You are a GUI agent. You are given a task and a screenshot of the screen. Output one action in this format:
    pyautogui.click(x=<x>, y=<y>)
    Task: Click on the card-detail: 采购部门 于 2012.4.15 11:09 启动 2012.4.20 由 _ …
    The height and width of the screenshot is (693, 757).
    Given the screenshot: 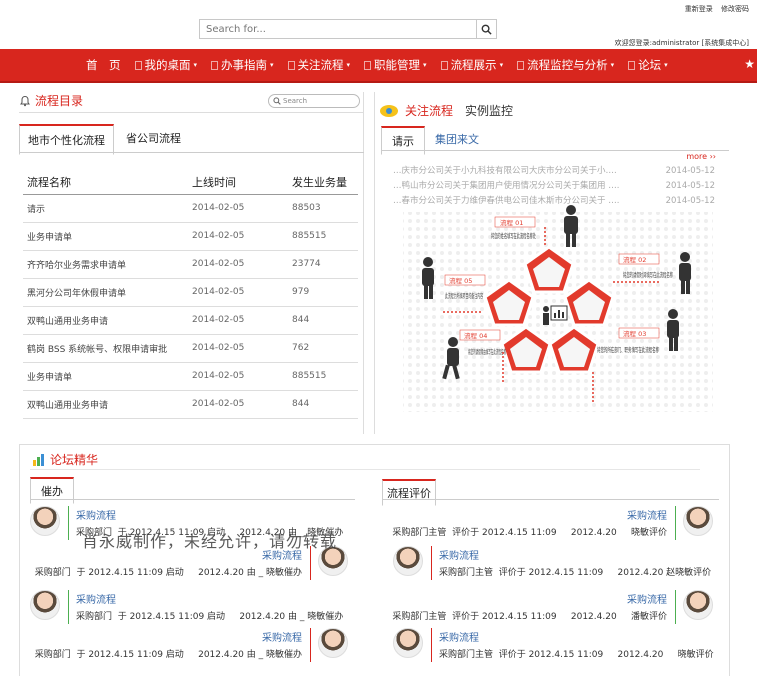 What is the action you would take?
    pyautogui.click(x=168, y=573)
    